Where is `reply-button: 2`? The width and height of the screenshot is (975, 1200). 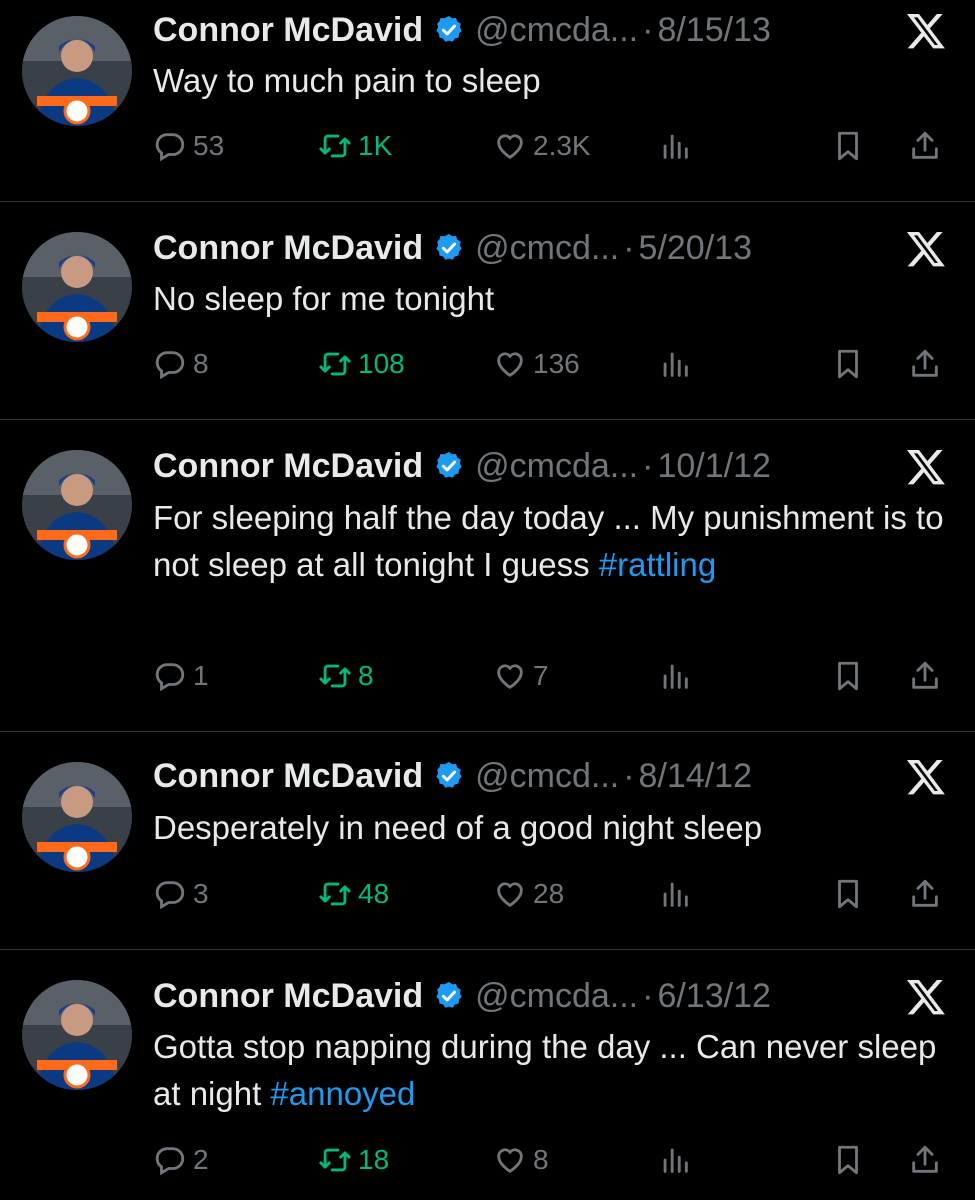
reply-button: 2 is located at coordinates (181, 1160).